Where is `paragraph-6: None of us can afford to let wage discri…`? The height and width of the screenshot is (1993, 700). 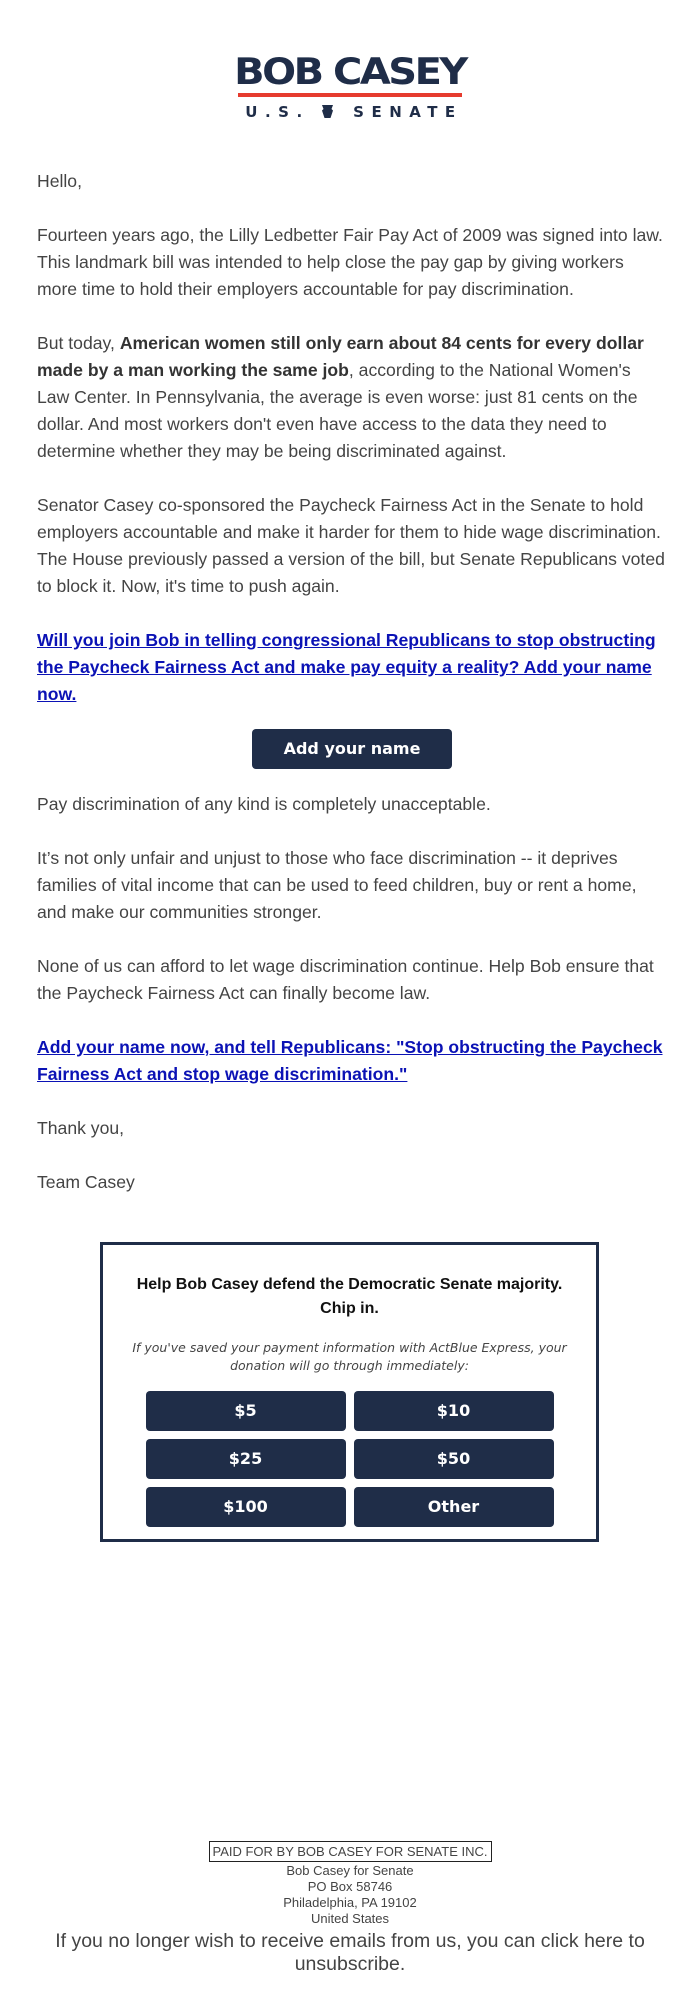
paragraph-6: None of us can afford to let wage discri… is located at coordinates (345, 979).